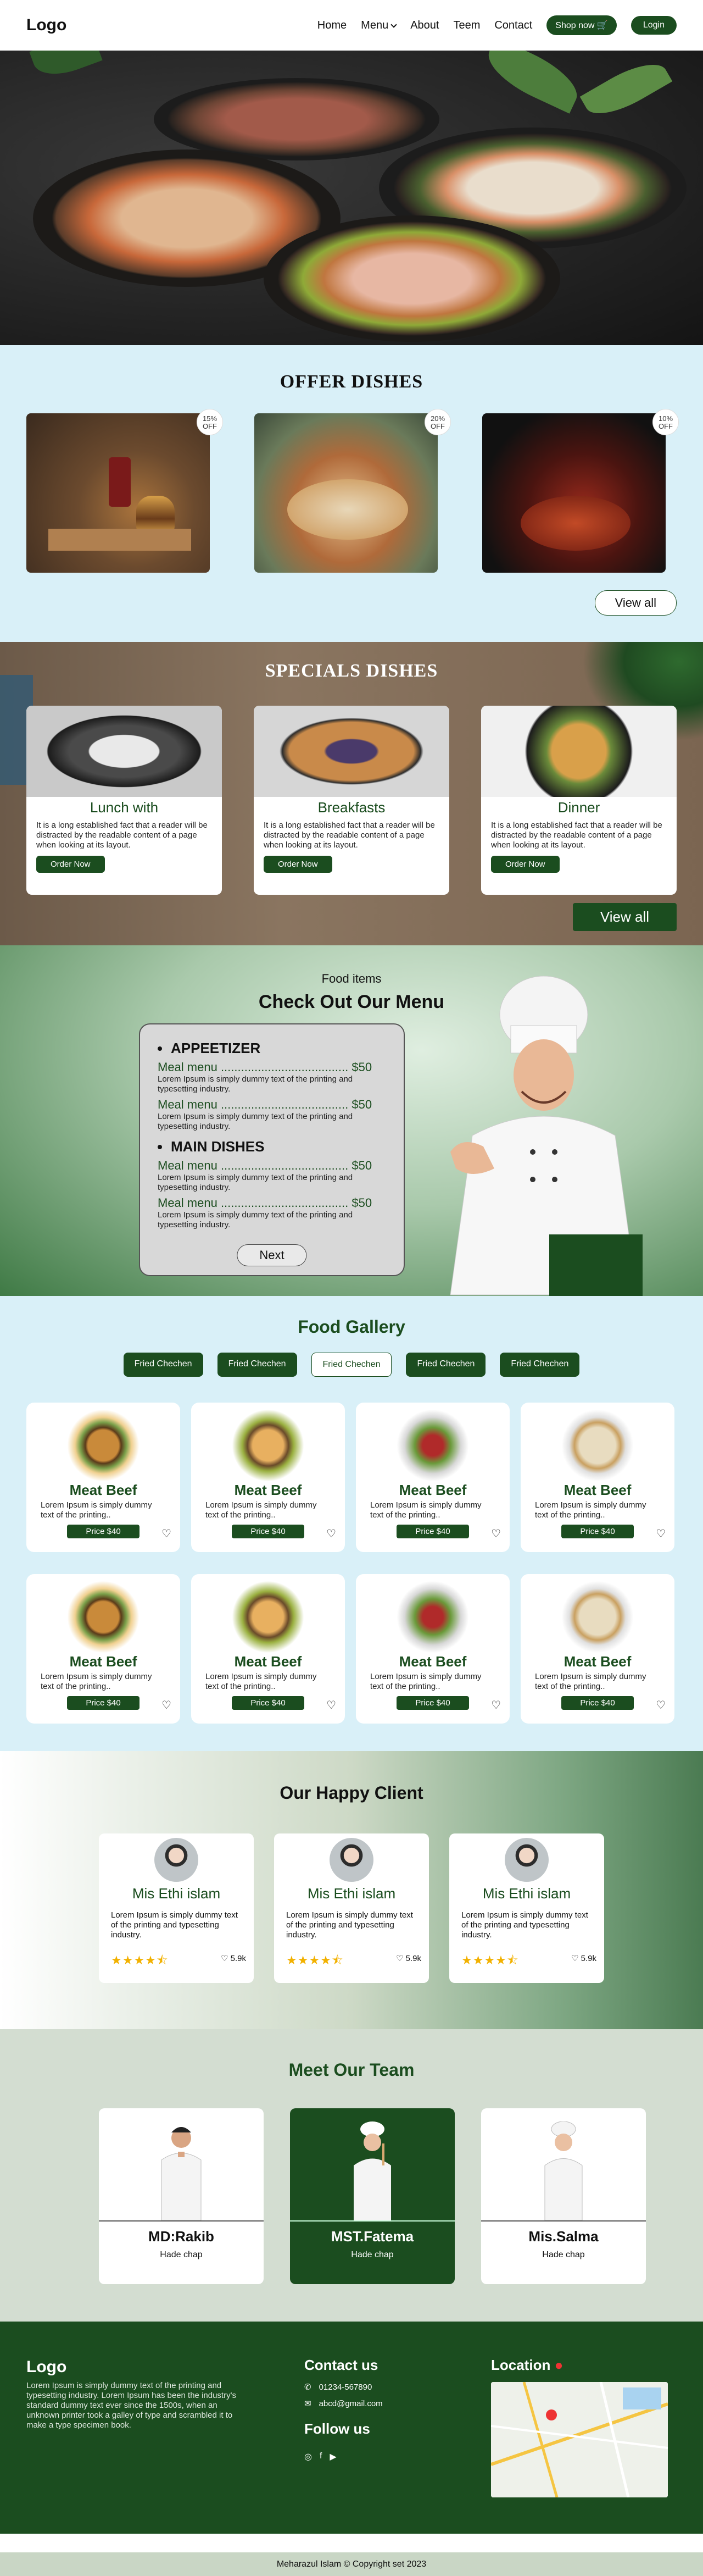 Image resolution: width=703 pixels, height=2576 pixels. I want to click on phone-number: 01234-567890, so click(345, 2387).